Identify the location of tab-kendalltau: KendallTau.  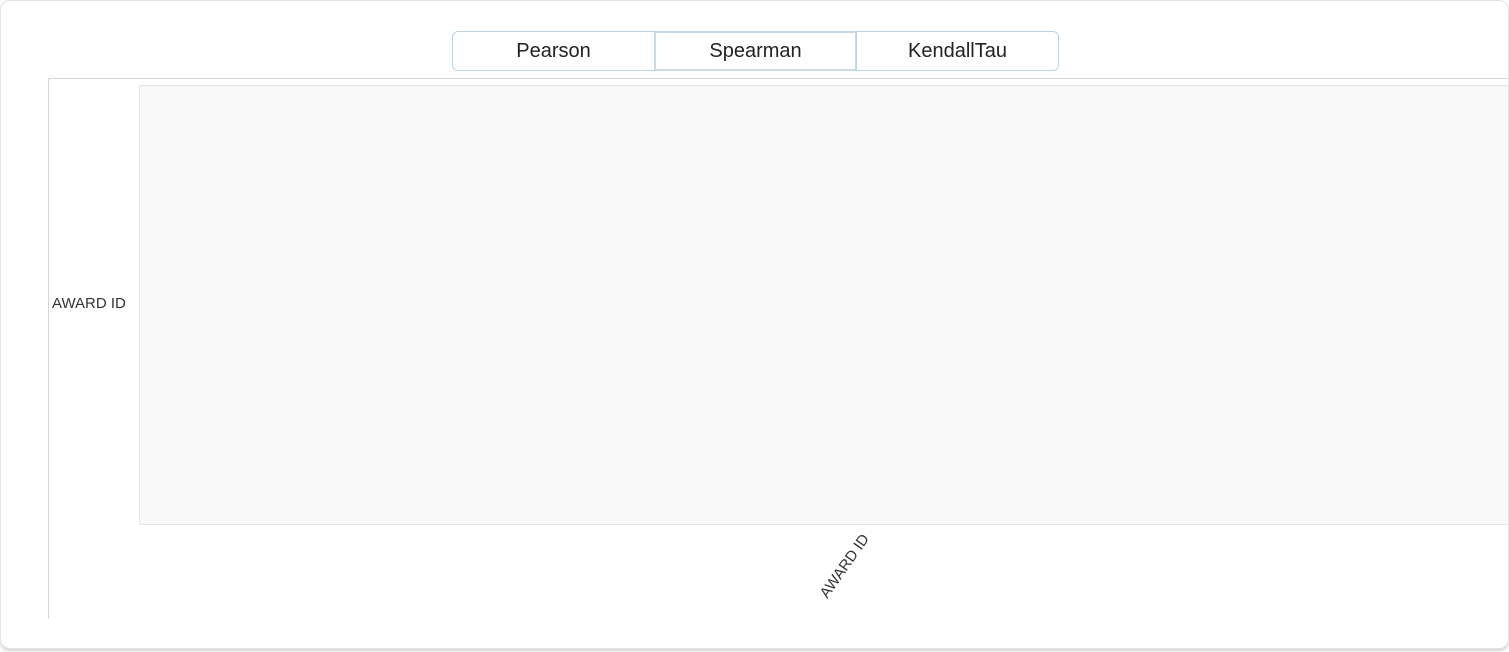
(957, 51).